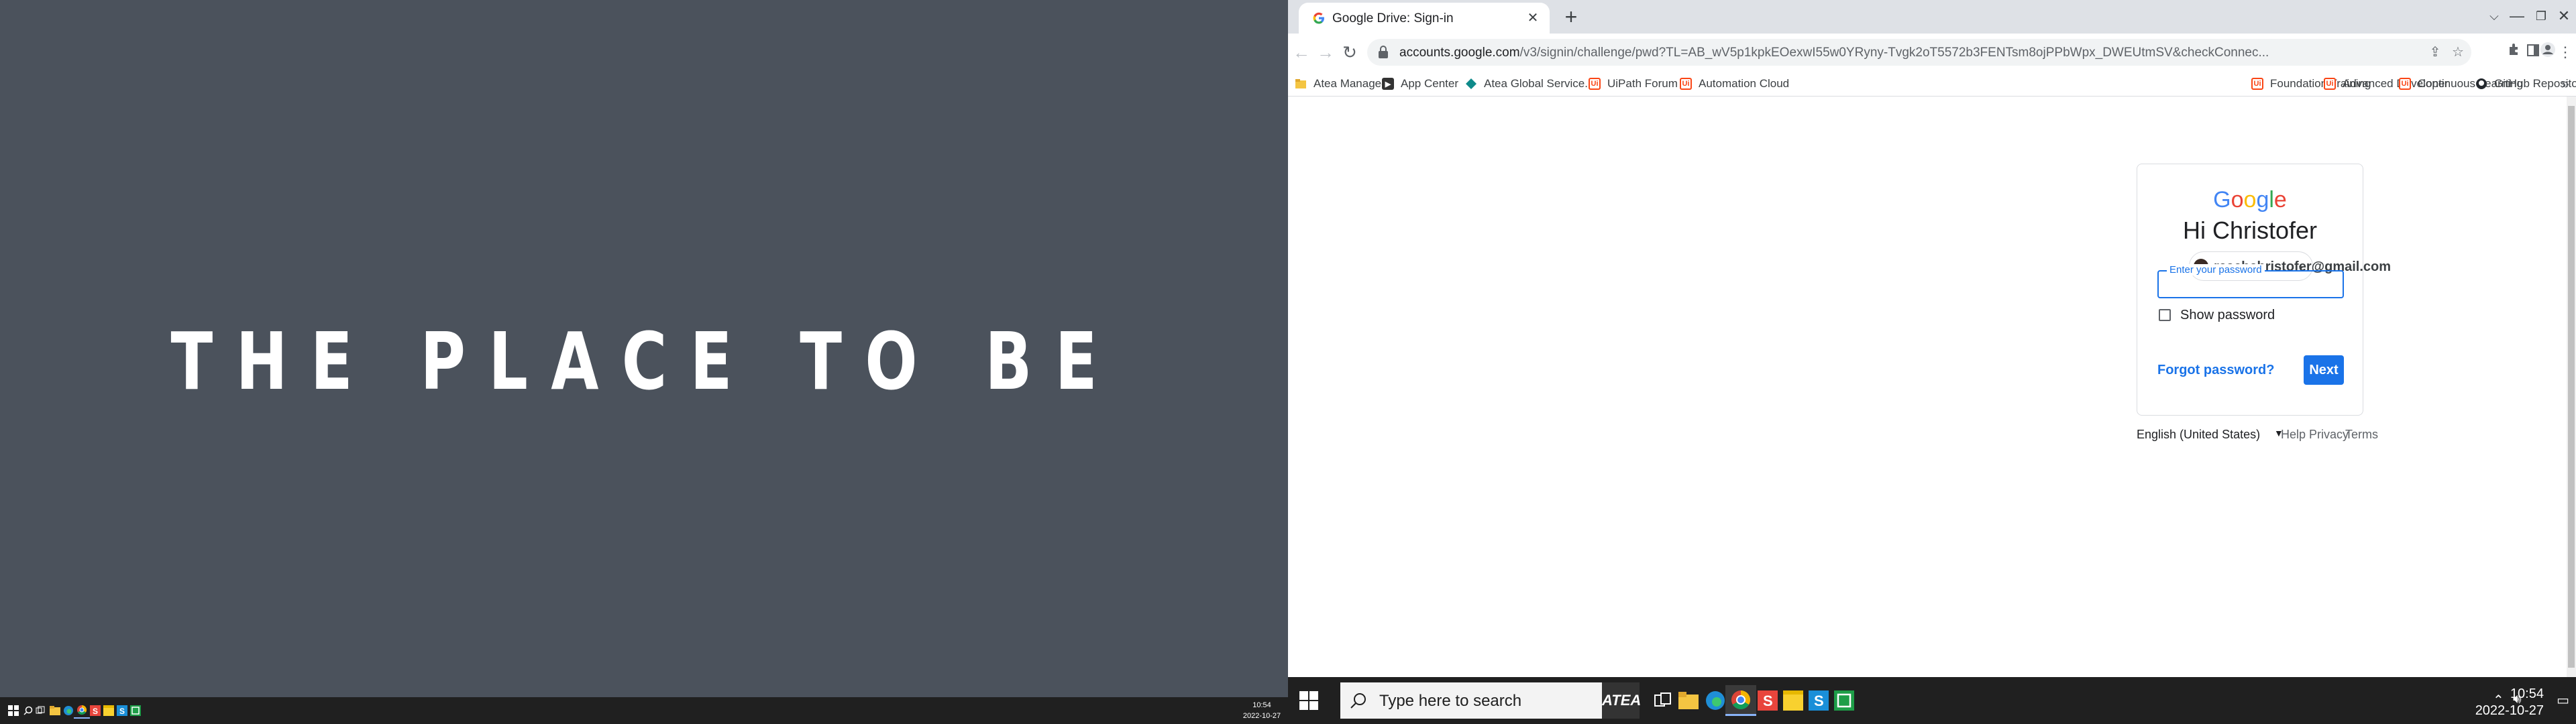  What do you see at coordinates (2329, 435) in the screenshot?
I see `privacy-link: Privacy` at bounding box center [2329, 435].